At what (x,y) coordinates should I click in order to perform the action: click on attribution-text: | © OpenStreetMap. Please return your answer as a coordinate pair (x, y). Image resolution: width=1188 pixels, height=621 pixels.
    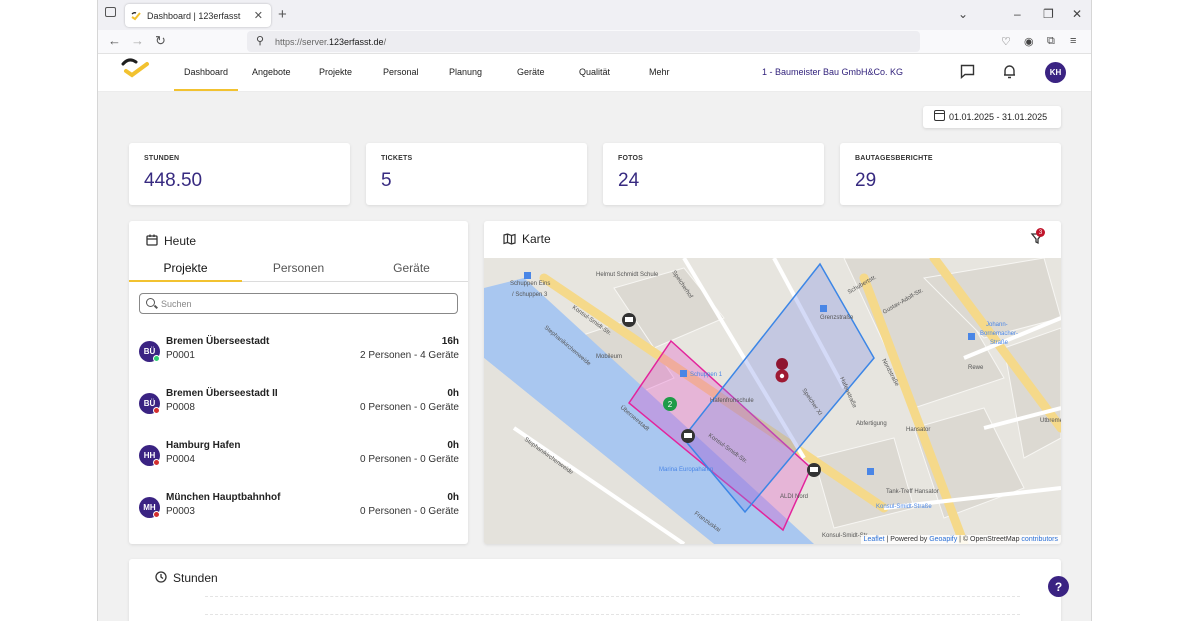
    Looking at the image, I should click on (989, 539).